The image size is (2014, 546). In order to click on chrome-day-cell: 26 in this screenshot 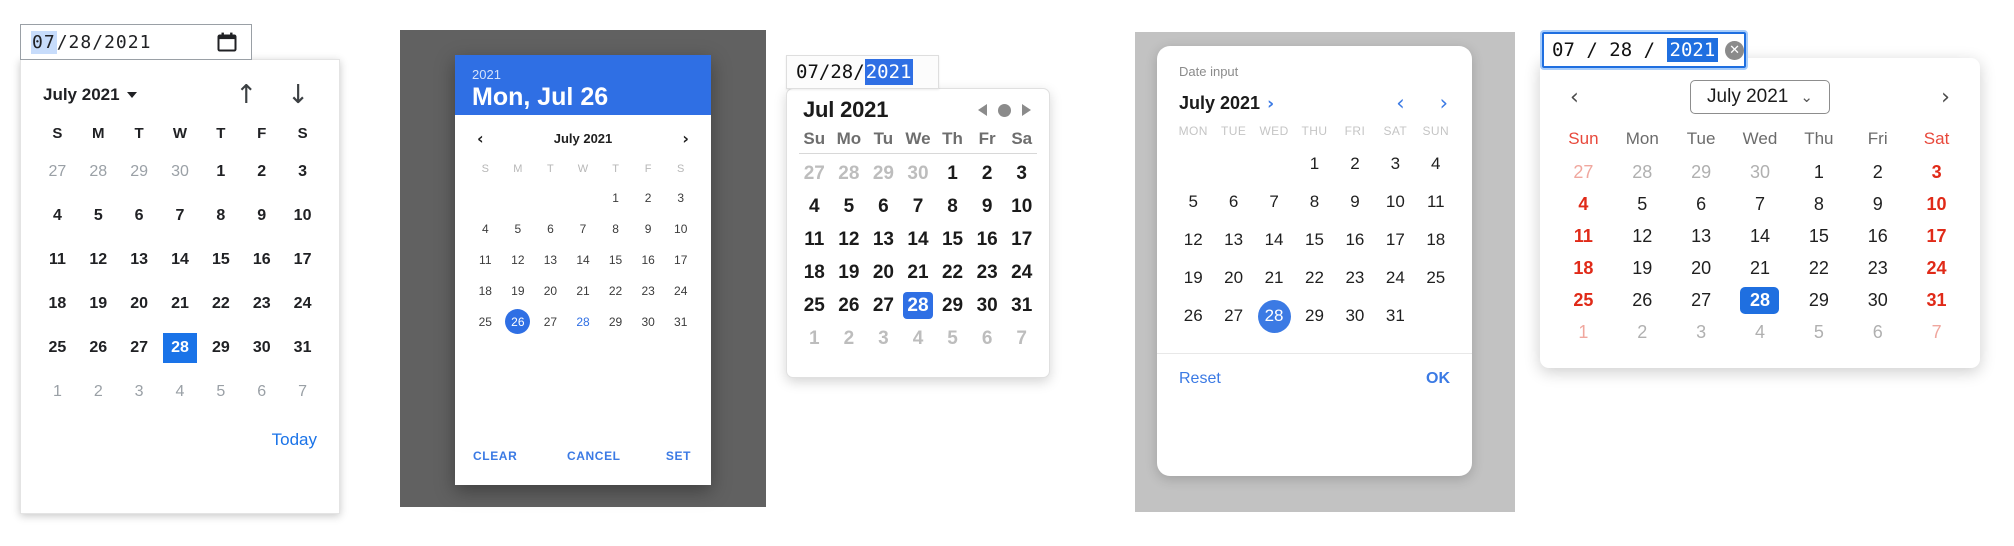, I will do `click(98, 348)`.